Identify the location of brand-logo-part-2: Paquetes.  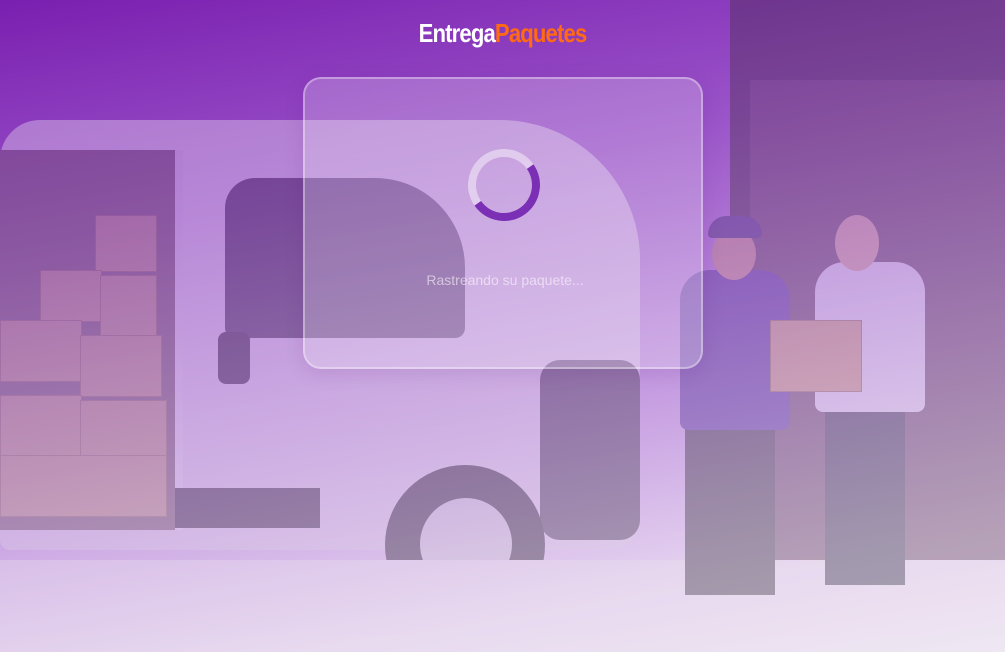
(540, 33).